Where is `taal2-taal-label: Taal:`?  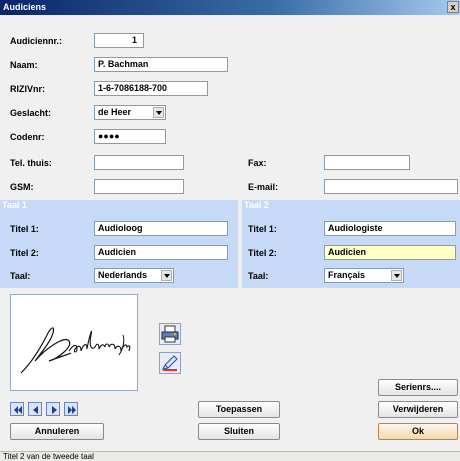
taal2-taal-label: Taal: is located at coordinates (258, 276).